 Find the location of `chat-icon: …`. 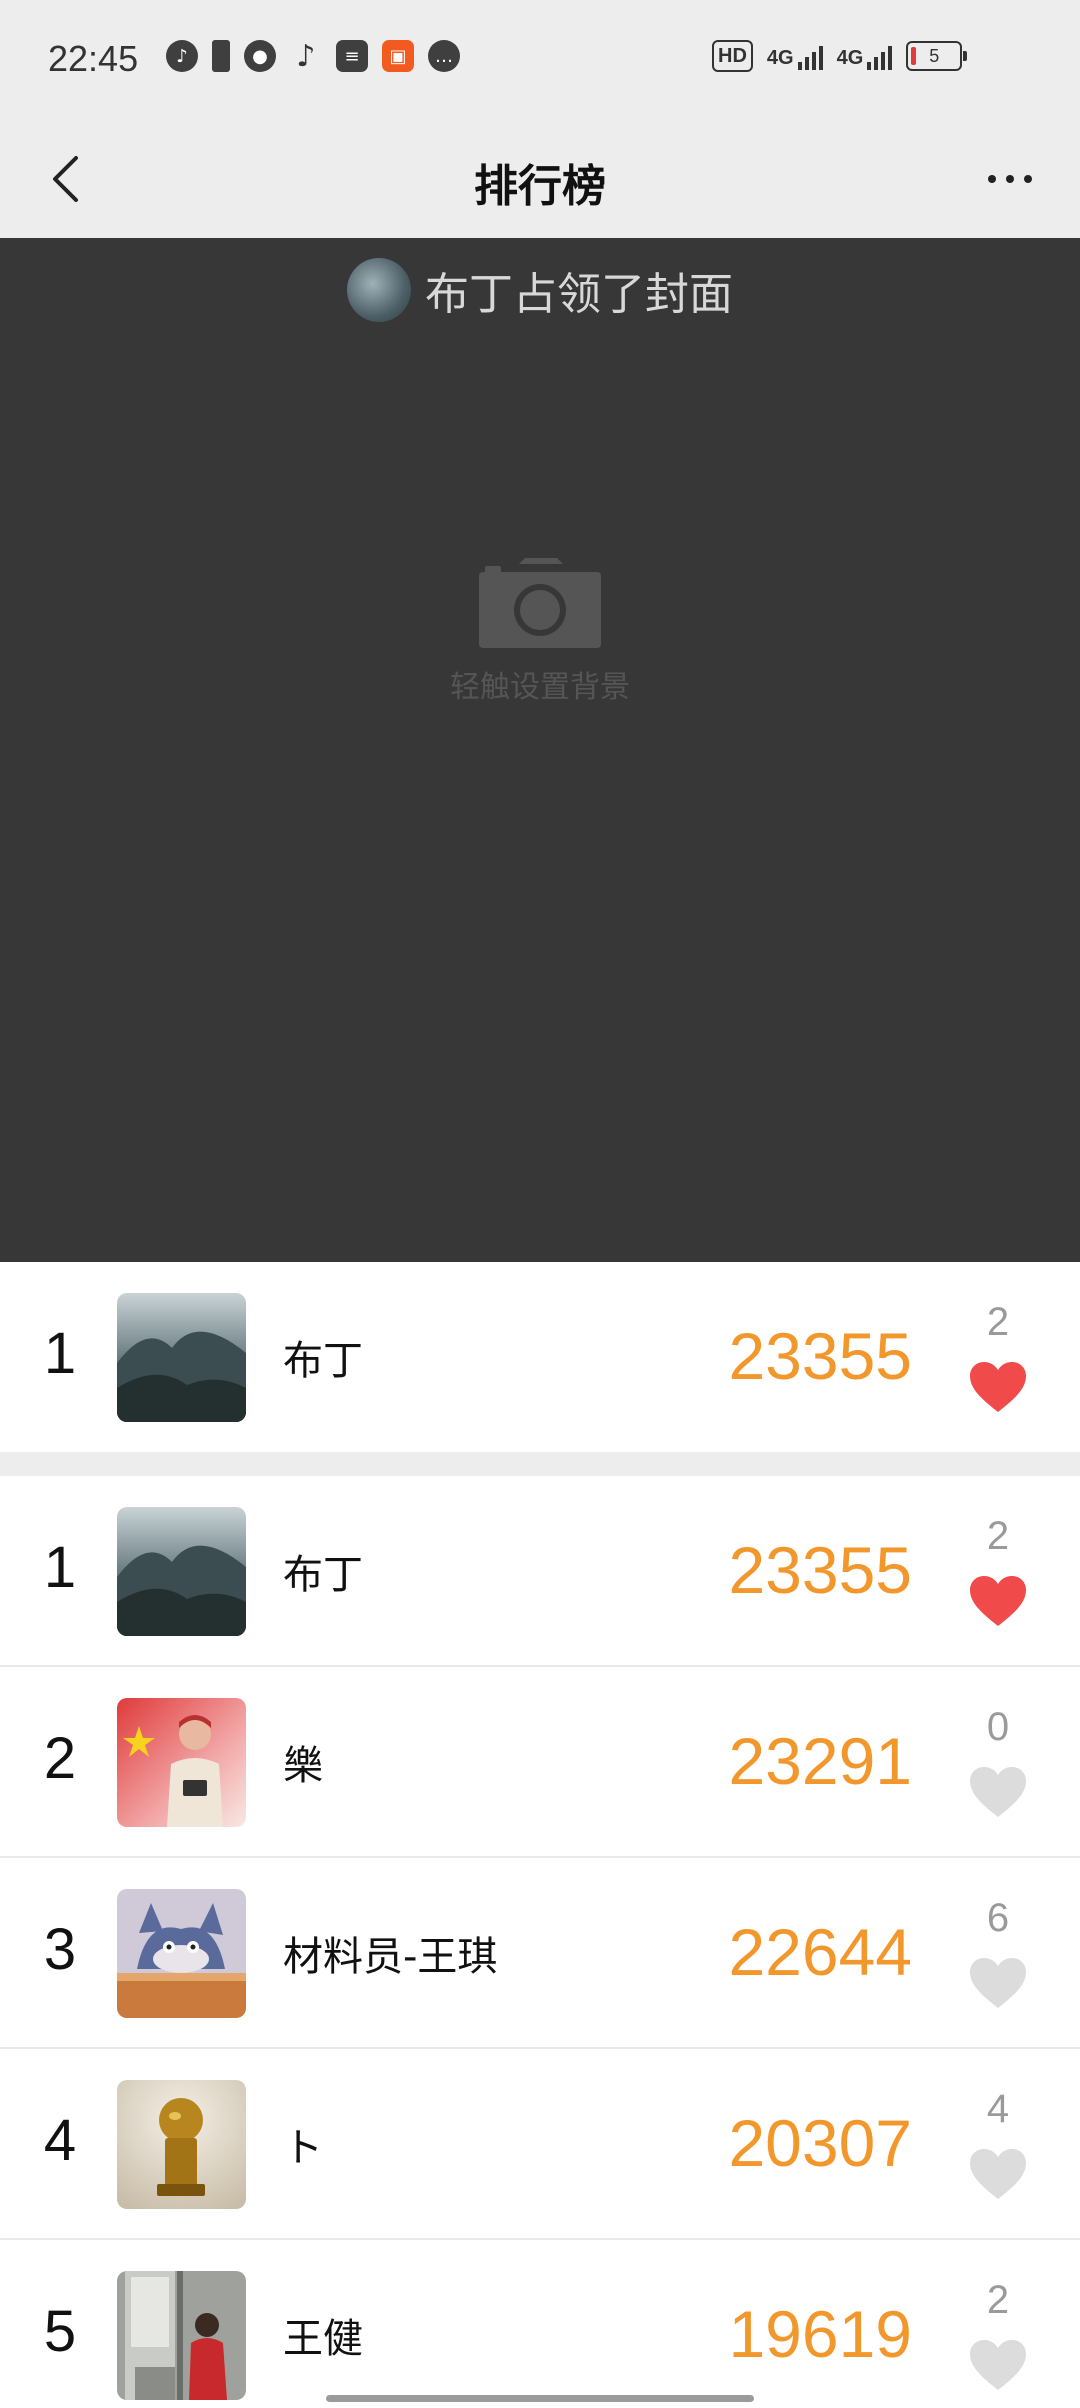

chat-icon: … is located at coordinates (444, 56).